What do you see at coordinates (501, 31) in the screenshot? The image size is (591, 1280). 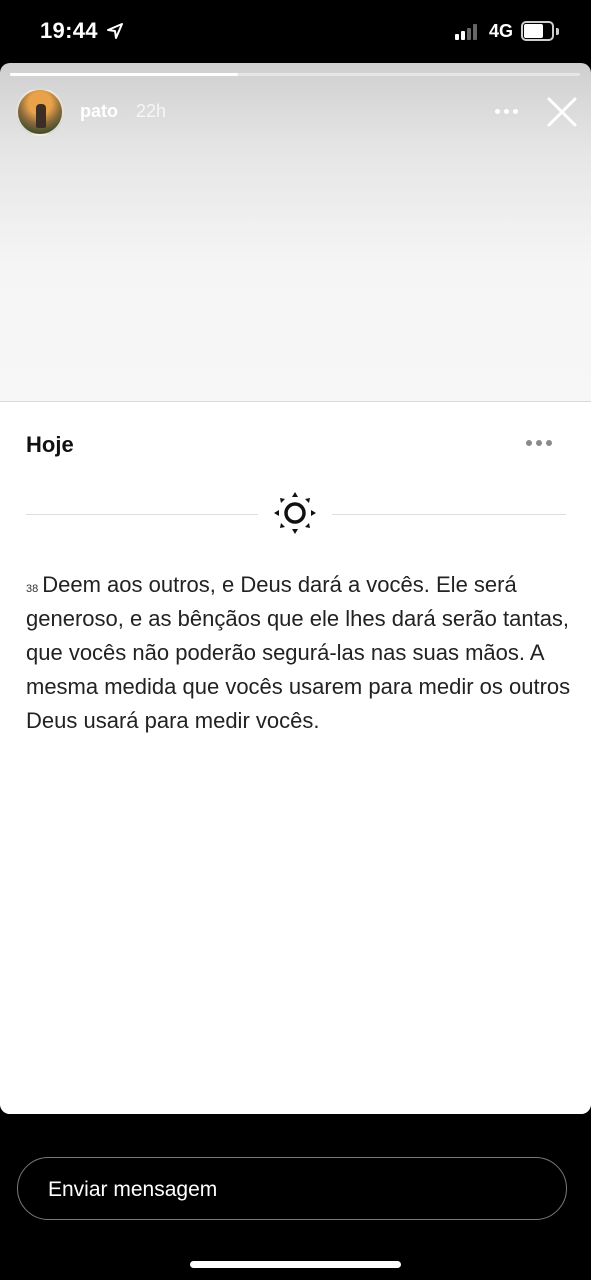 I see `network-type: 4G` at bounding box center [501, 31].